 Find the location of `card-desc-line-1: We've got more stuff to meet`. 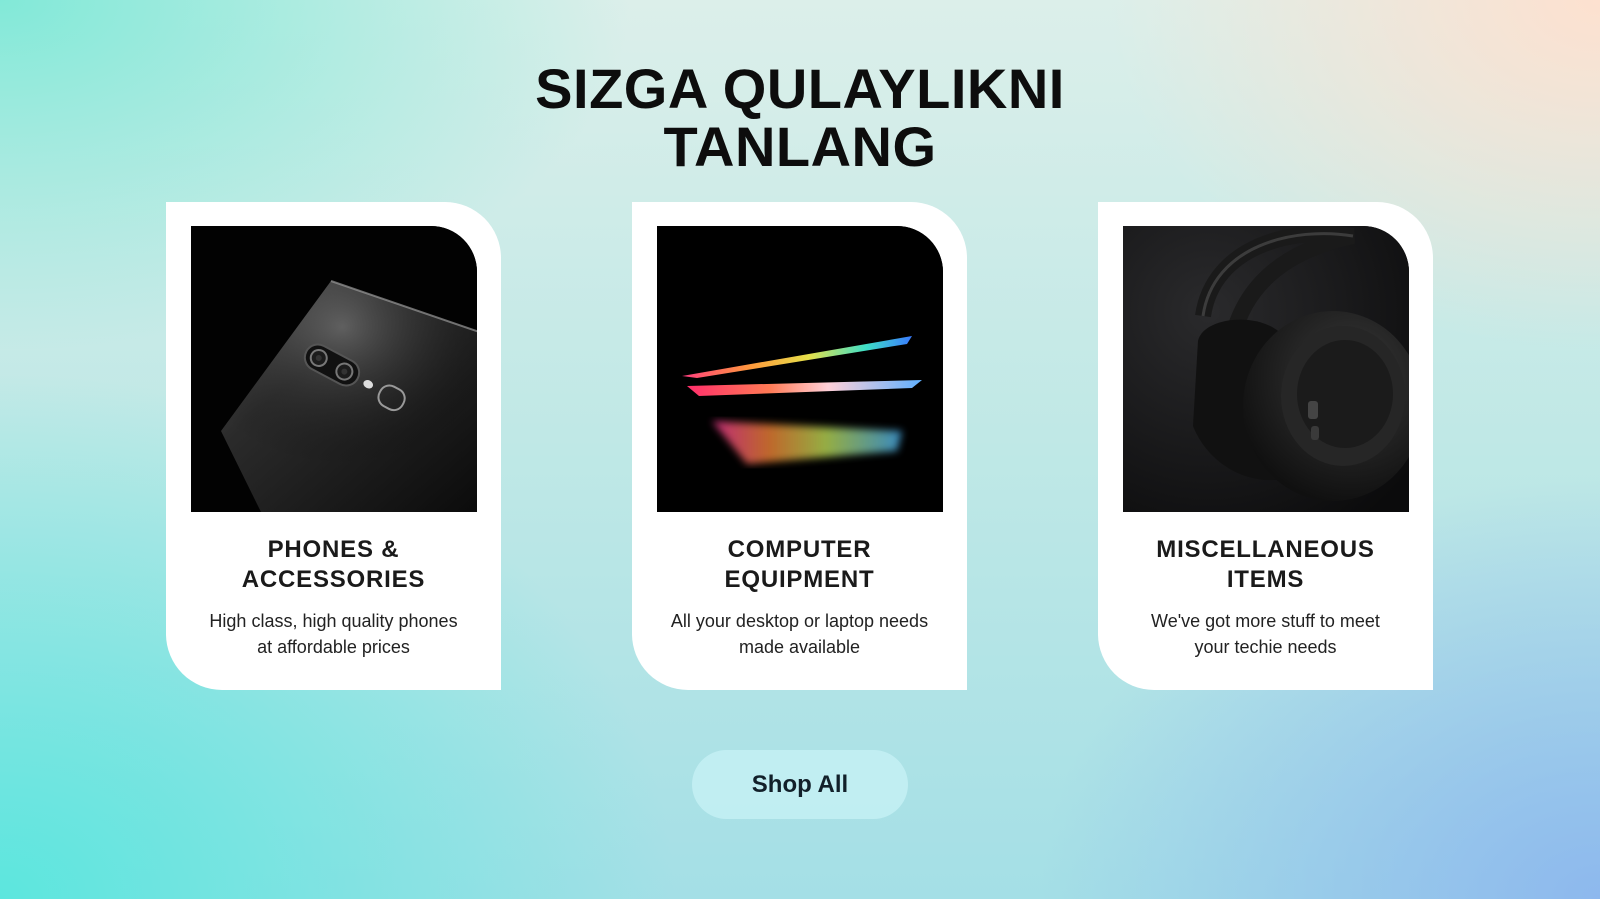

card-desc-line-1: We've got more stuff to meet is located at coordinates (1265, 621).